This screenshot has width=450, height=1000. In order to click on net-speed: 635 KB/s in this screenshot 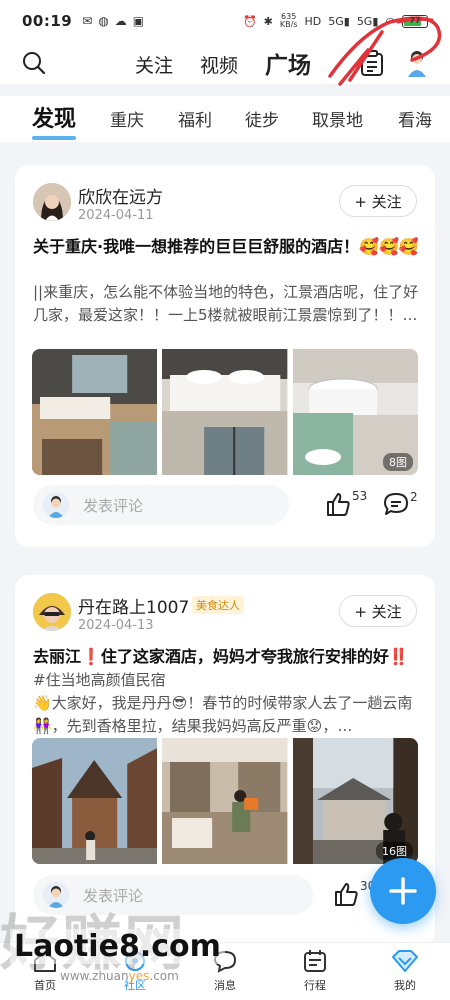, I will do `click(288, 20)`.